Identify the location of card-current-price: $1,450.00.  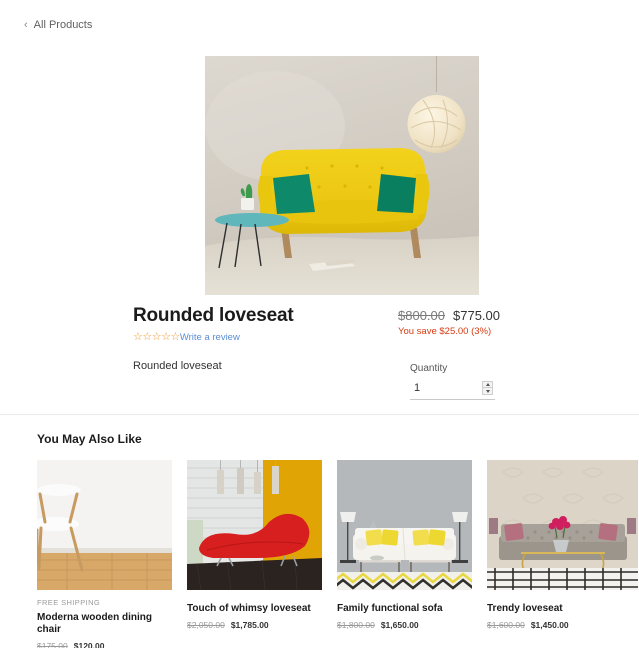
(549, 625).